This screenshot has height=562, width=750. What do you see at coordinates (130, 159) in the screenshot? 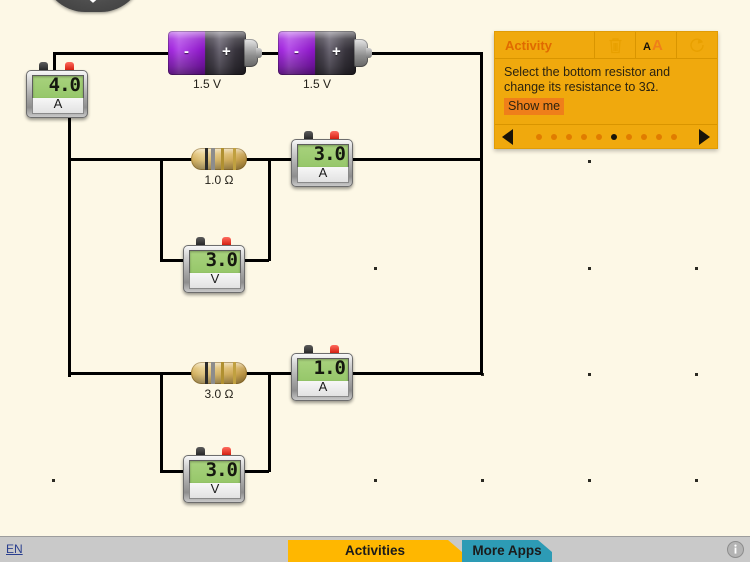
I see `wire-branch-top-left` at bounding box center [130, 159].